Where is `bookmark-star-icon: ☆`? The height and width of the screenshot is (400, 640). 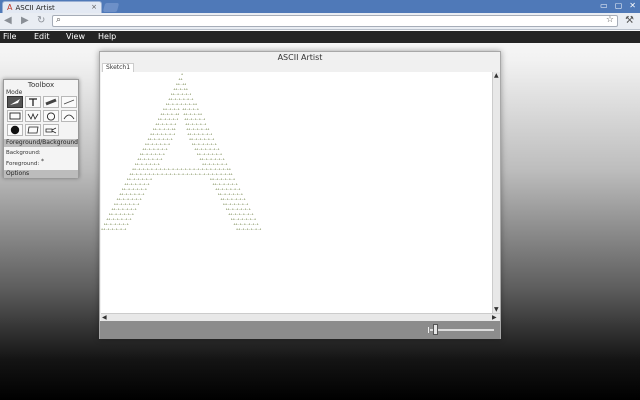
bookmark-star-icon: ☆ is located at coordinates (610, 20).